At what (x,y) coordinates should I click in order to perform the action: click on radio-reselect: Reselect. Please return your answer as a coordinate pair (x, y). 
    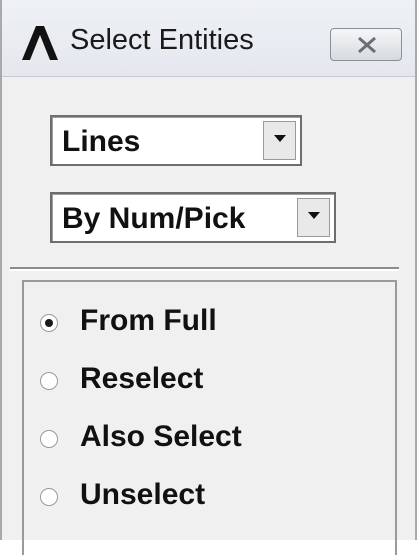
    Looking at the image, I should click on (204, 382).